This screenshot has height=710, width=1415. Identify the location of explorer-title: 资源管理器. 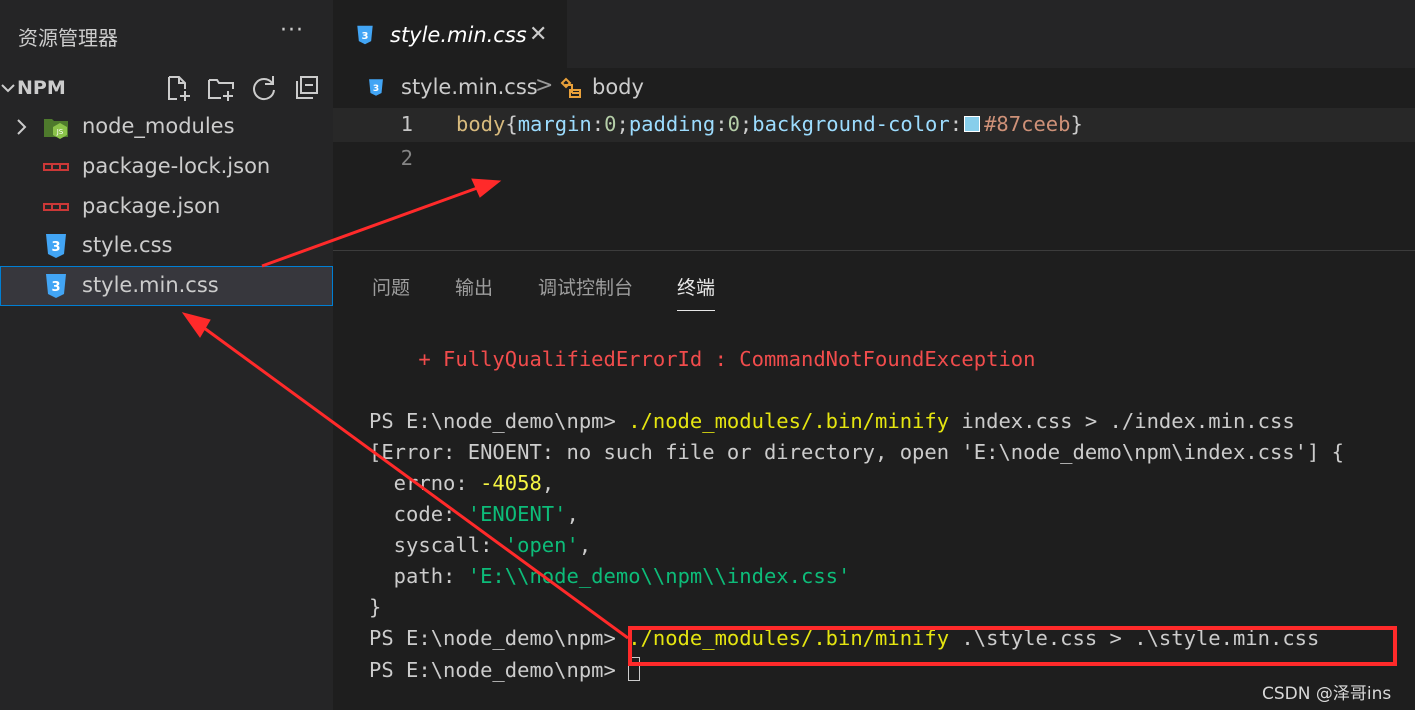
(68, 38).